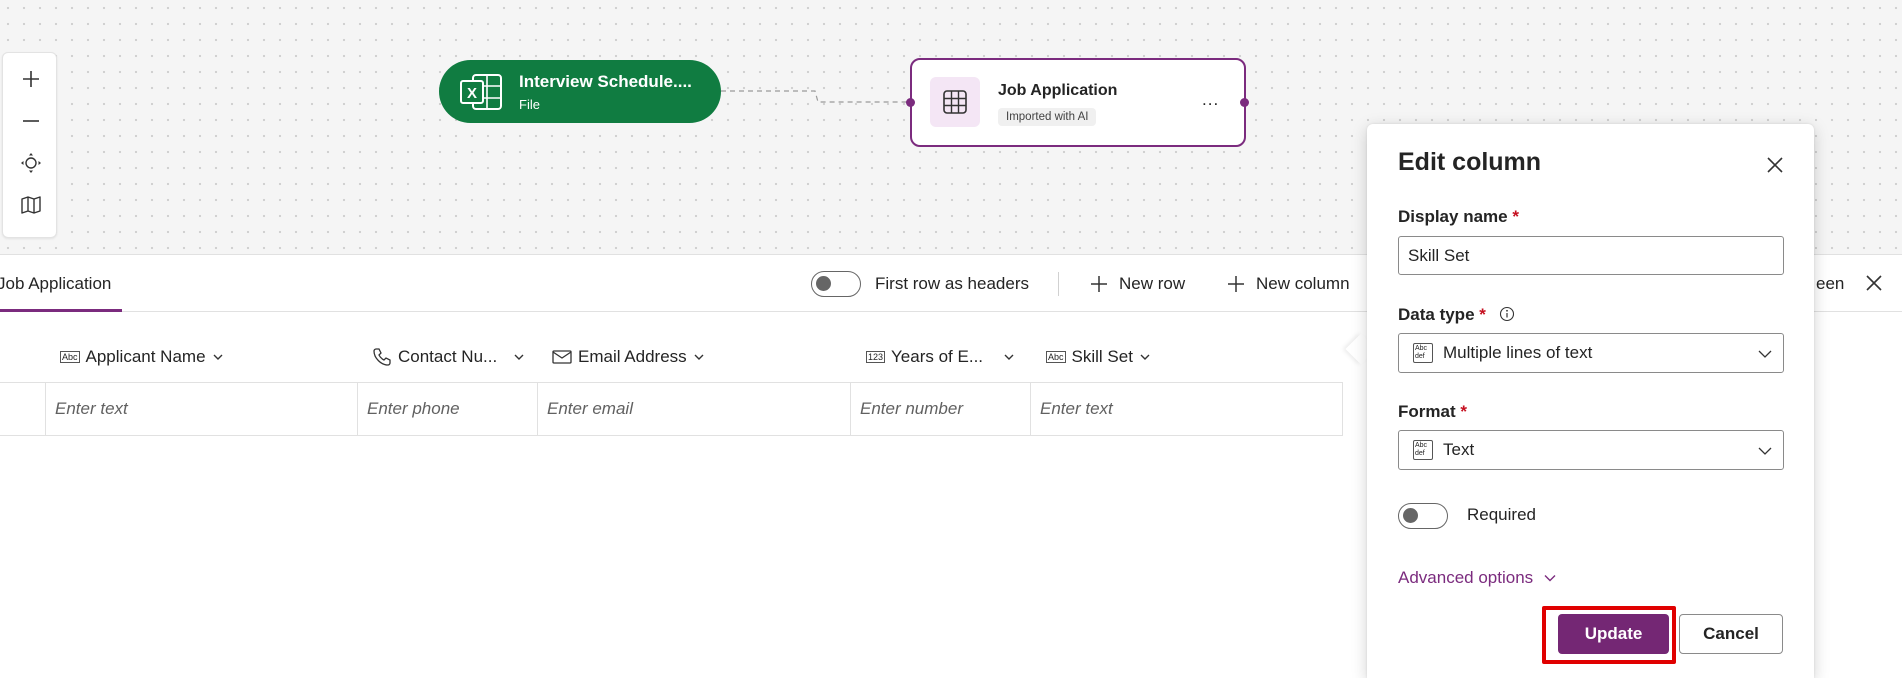 The height and width of the screenshot is (678, 1902). I want to click on new-row-button: New row, so click(1137, 284).